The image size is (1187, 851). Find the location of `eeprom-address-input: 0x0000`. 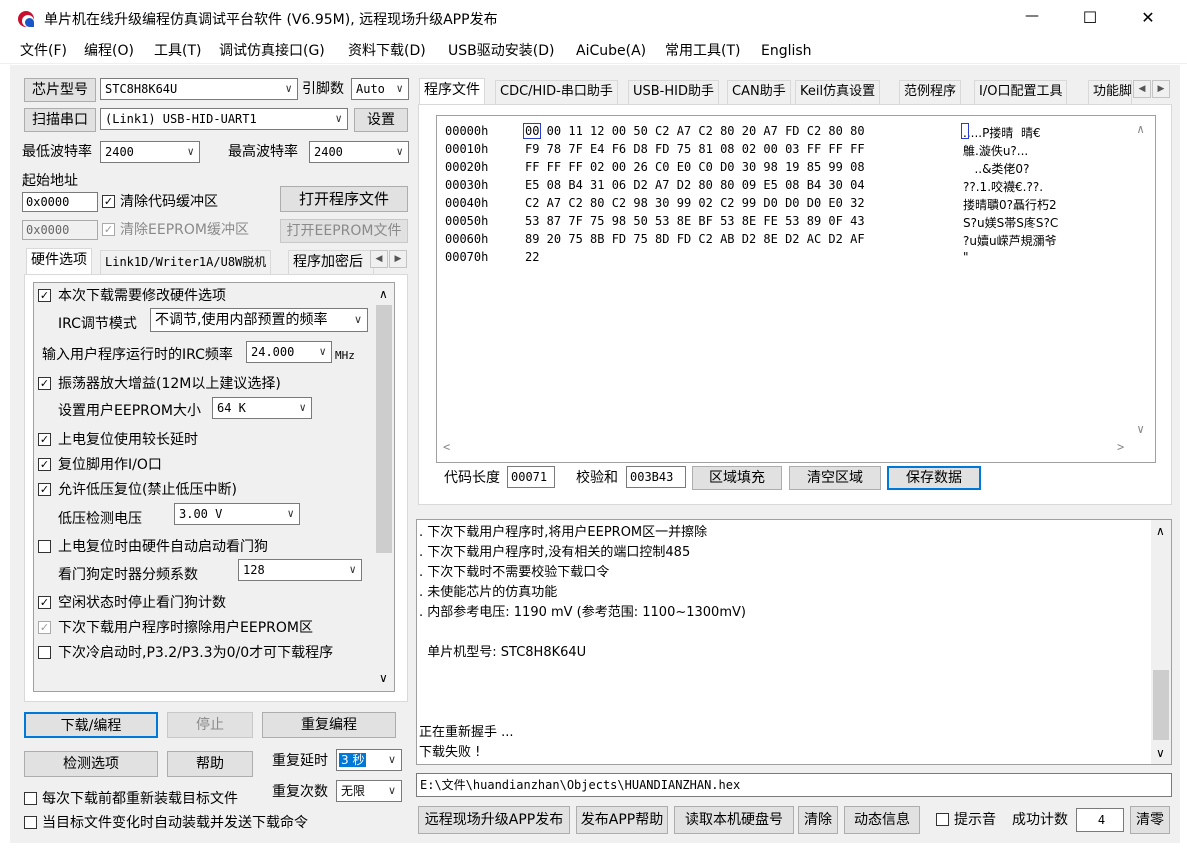

eeprom-address-input: 0x0000 is located at coordinates (60, 230).